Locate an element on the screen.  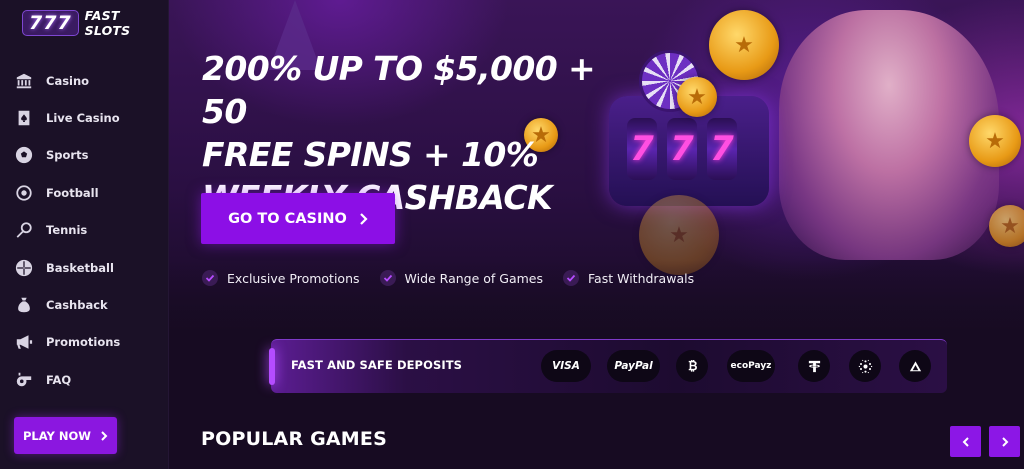
brand-logo: 777 FAST SLOTS is located at coordinates (95, 23).